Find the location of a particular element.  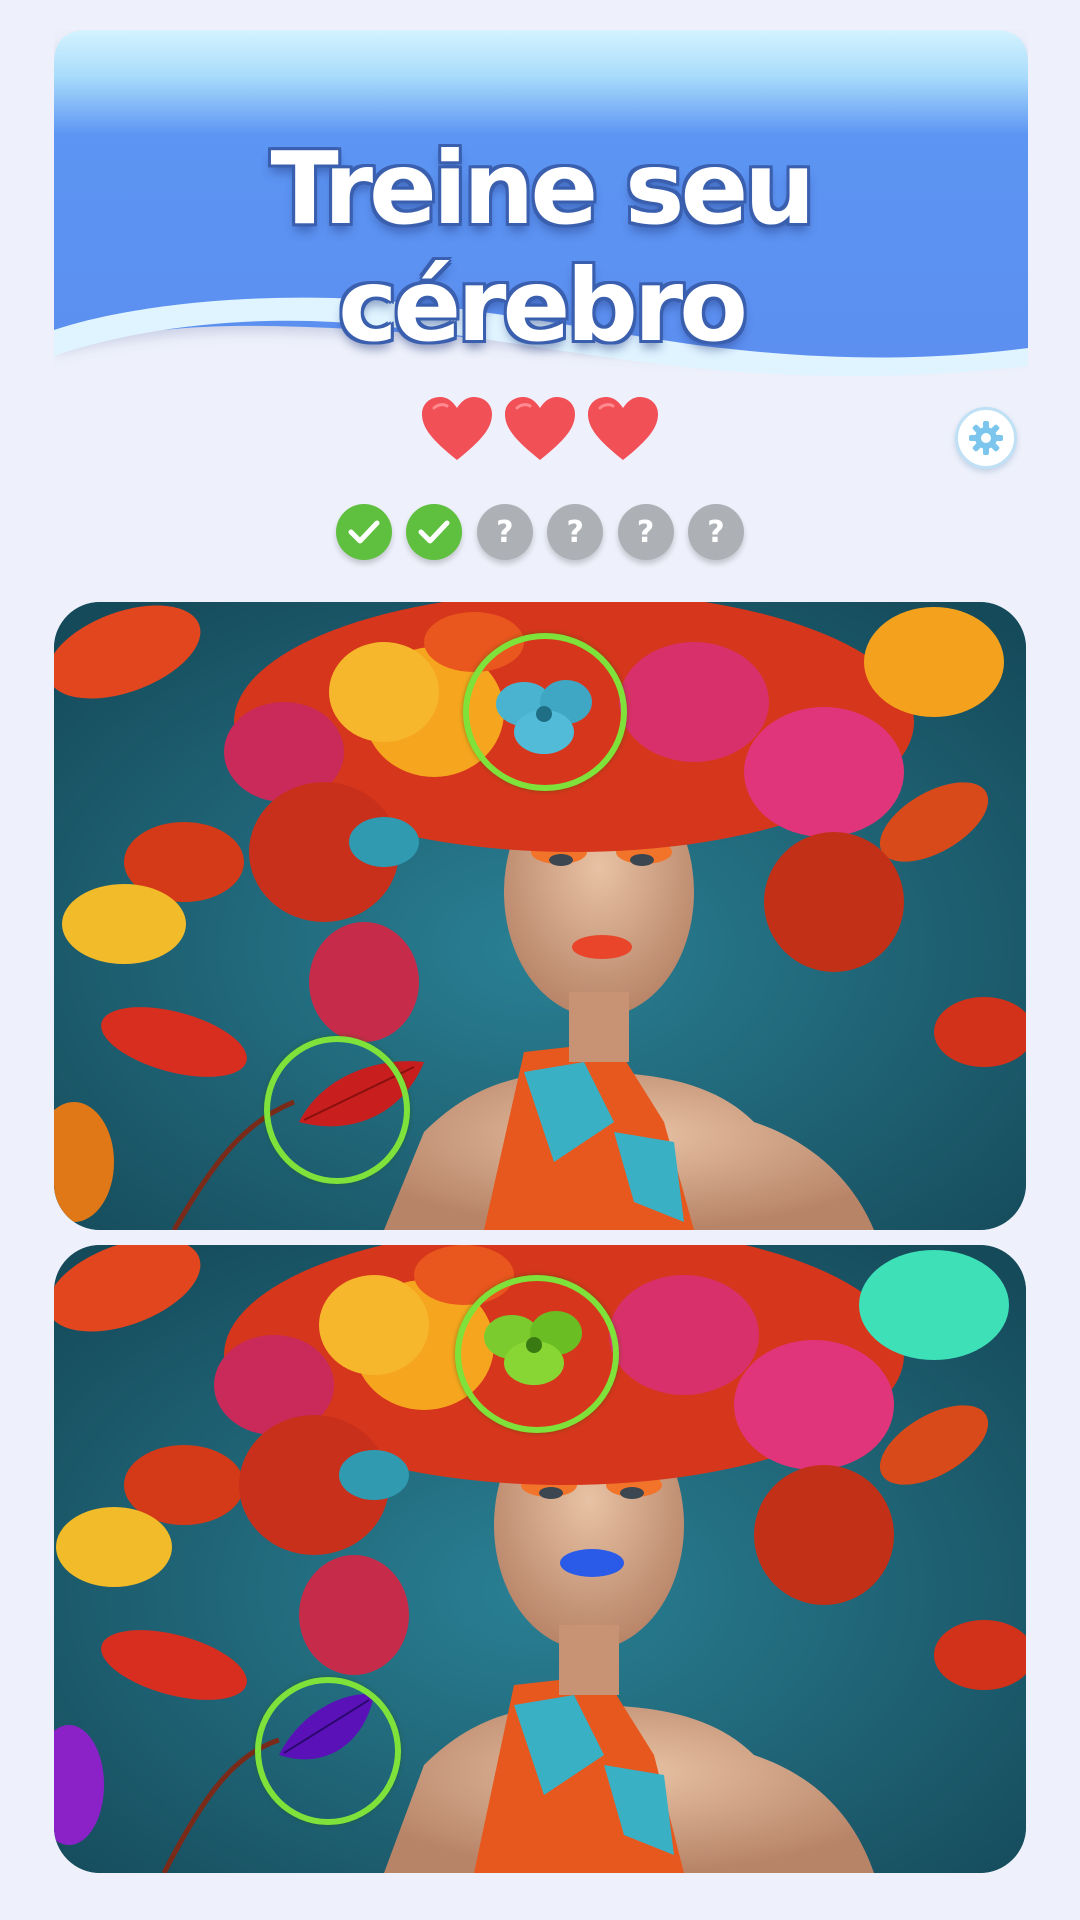

settings-button is located at coordinates (986, 438).